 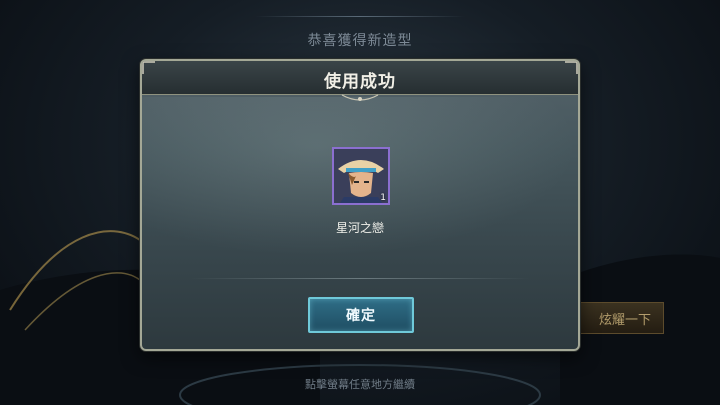 I want to click on item-count: 1, so click(x=383, y=198).